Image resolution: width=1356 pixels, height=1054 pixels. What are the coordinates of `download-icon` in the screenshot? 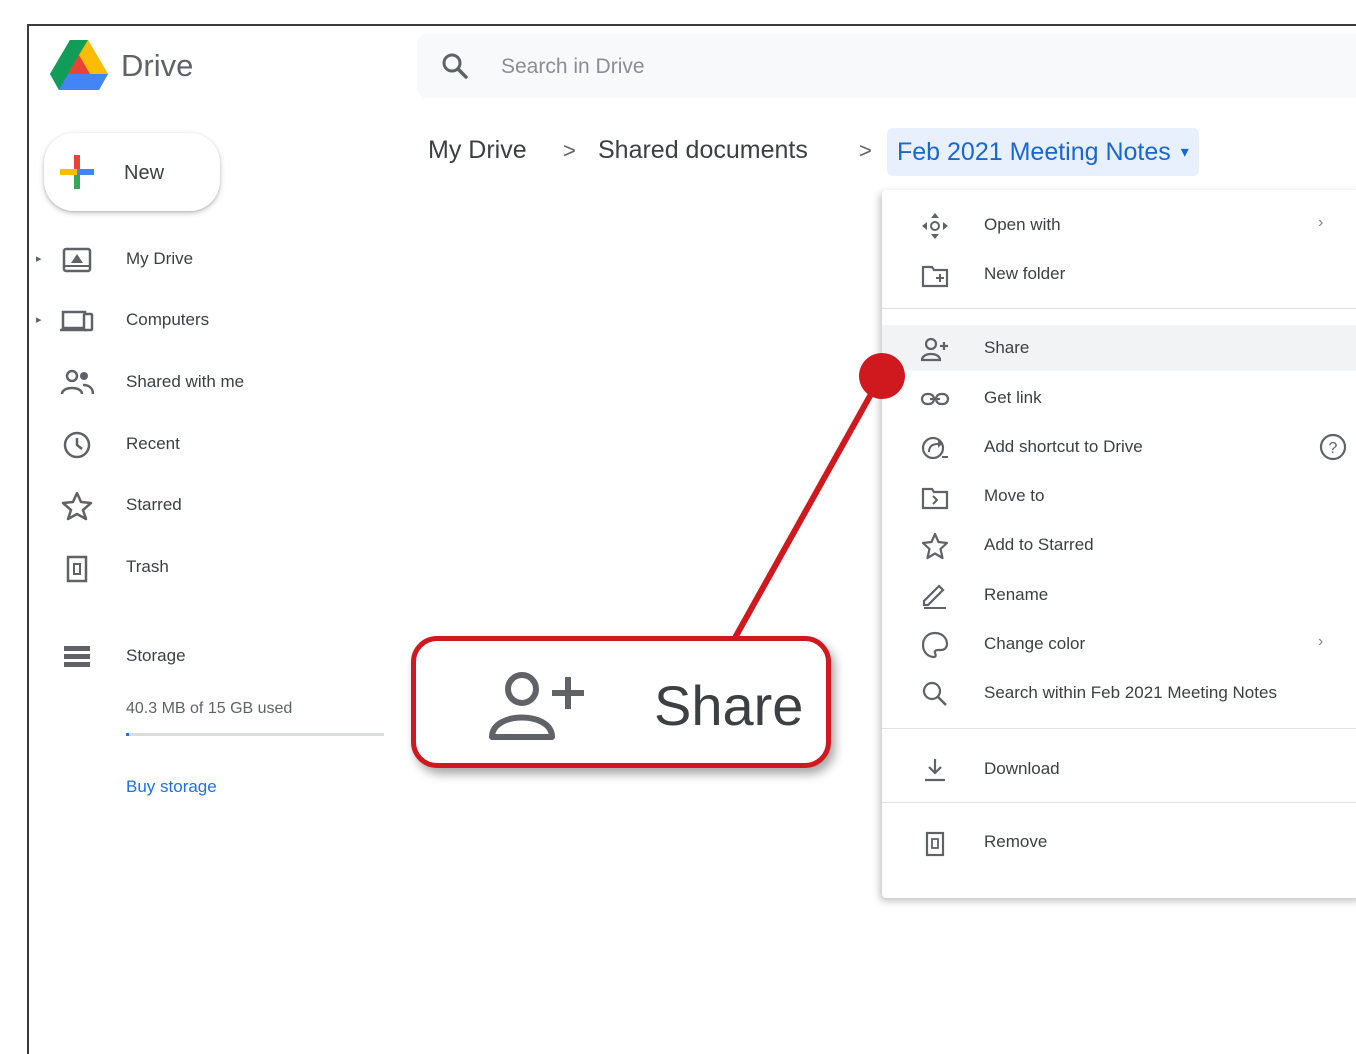 It's located at (935, 770).